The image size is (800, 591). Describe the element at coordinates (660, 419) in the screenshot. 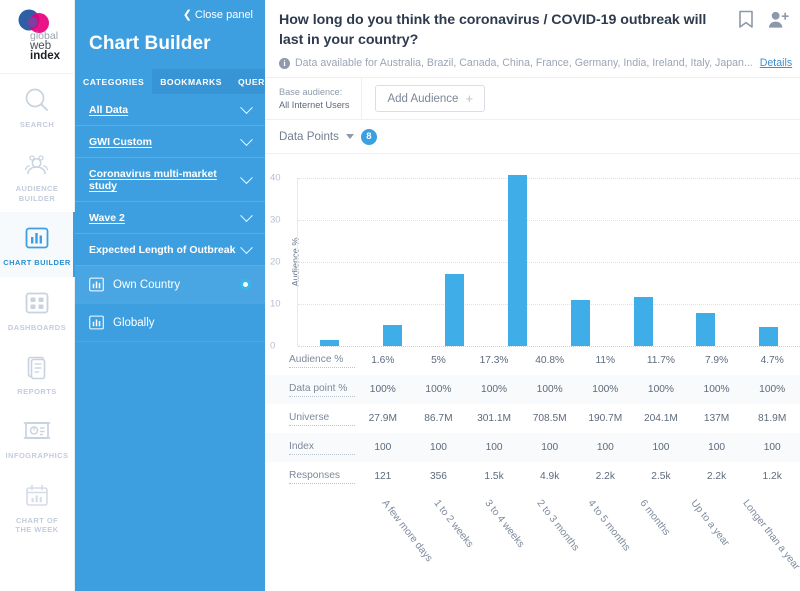

I see `table-cell: 204.1M` at that location.